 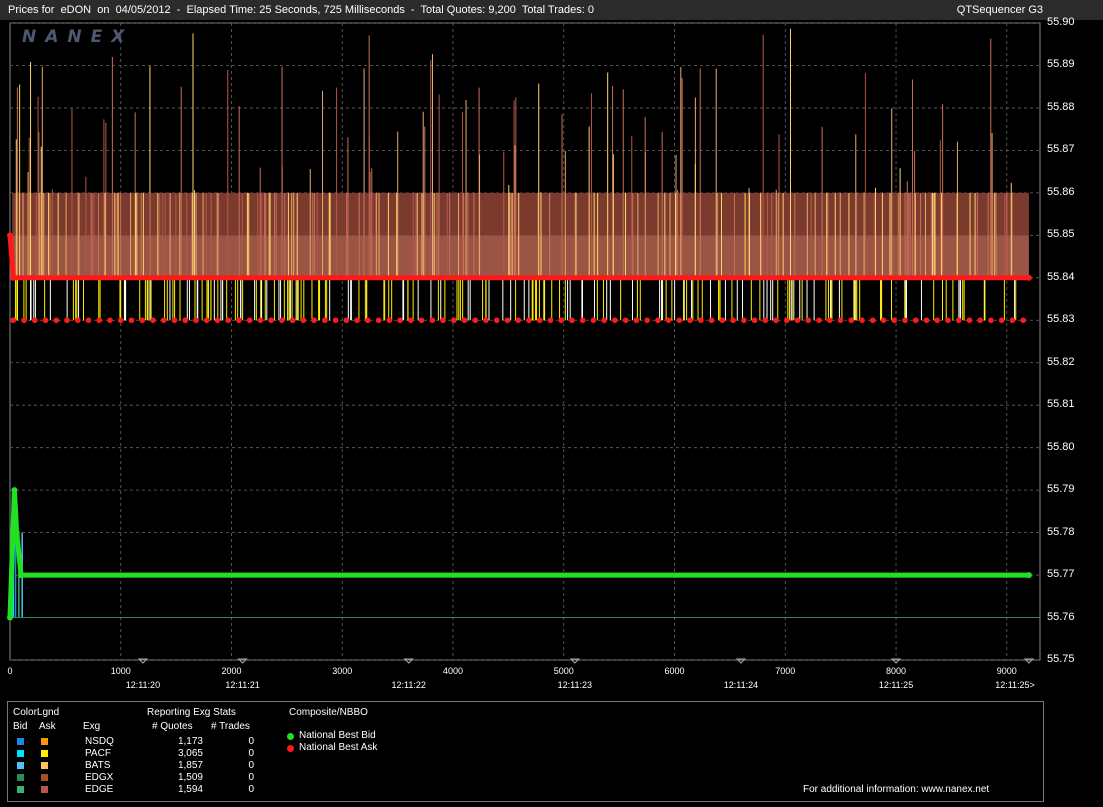 I want to click on y-tick-label: 55.79, so click(x=1061, y=489).